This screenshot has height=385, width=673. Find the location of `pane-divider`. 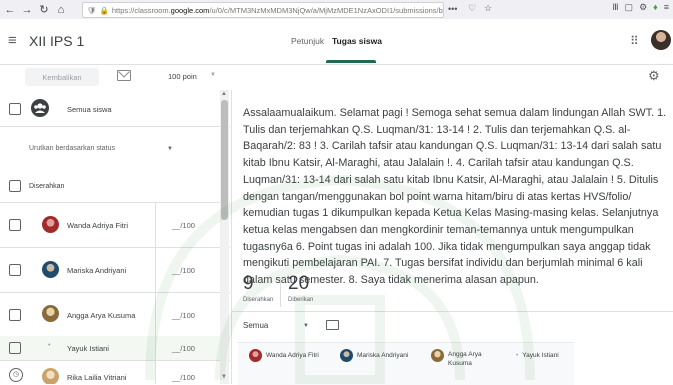

pane-divider is located at coordinates (231, 237).